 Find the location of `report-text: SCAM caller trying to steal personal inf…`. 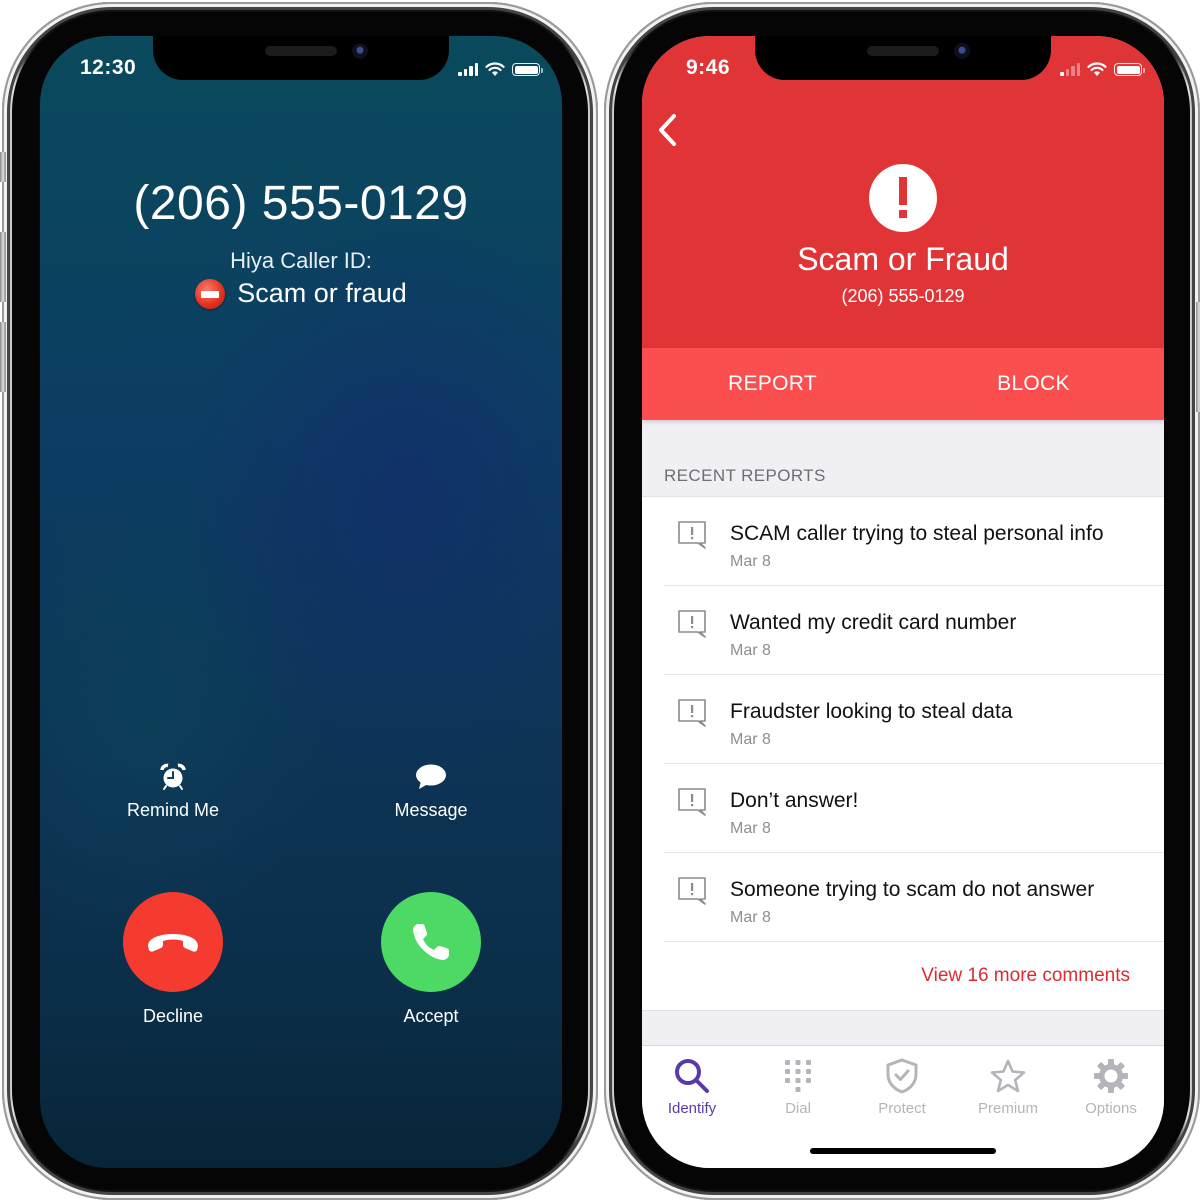

report-text: SCAM caller trying to steal personal inf… is located at coordinates (917, 533).